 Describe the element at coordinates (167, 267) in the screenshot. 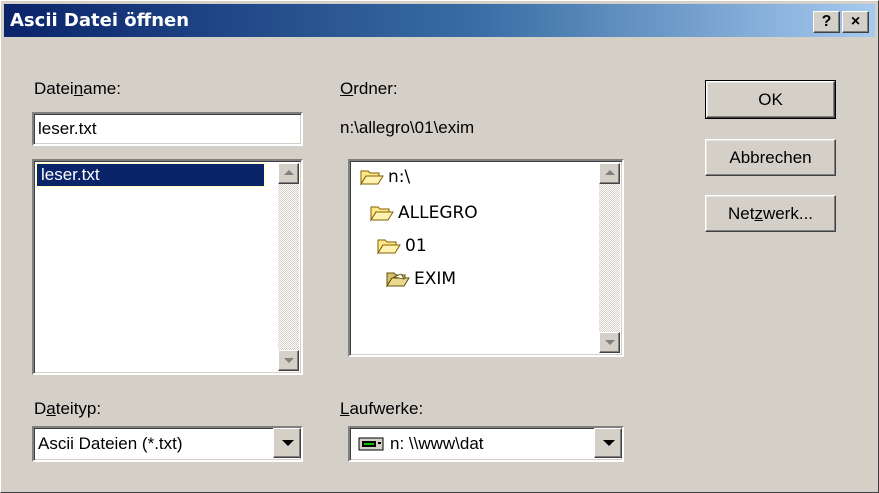

I see `file-list: leser.txt` at that location.